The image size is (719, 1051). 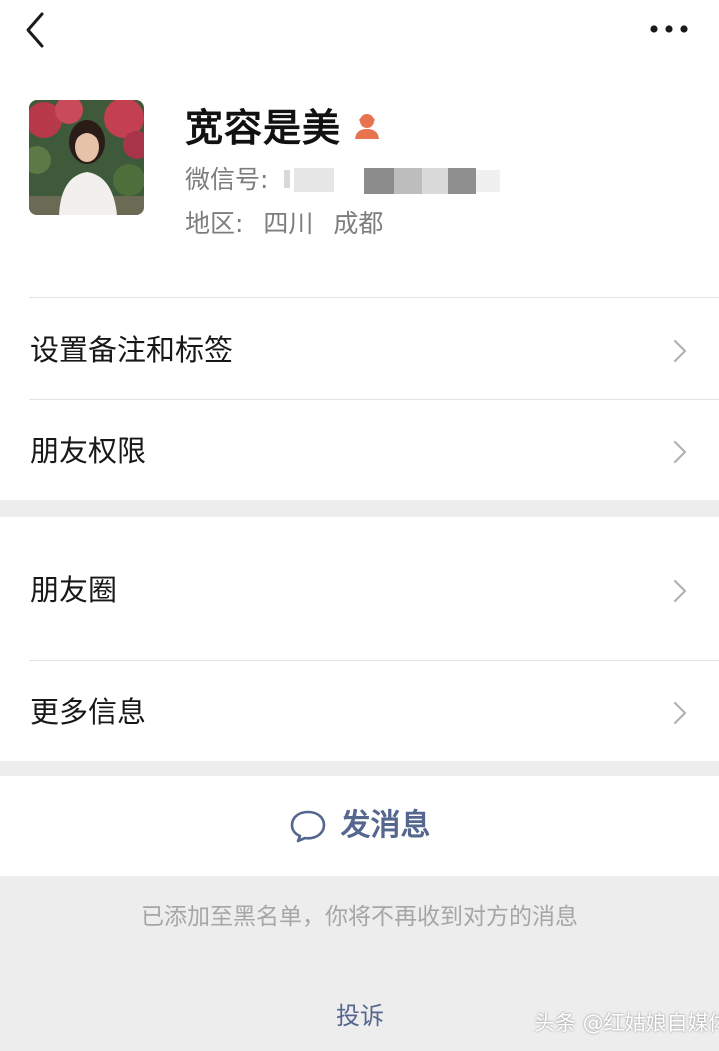 What do you see at coordinates (359, 350) in the screenshot?
I see `menu-item-remarks-tags: 设置备注和标签` at bounding box center [359, 350].